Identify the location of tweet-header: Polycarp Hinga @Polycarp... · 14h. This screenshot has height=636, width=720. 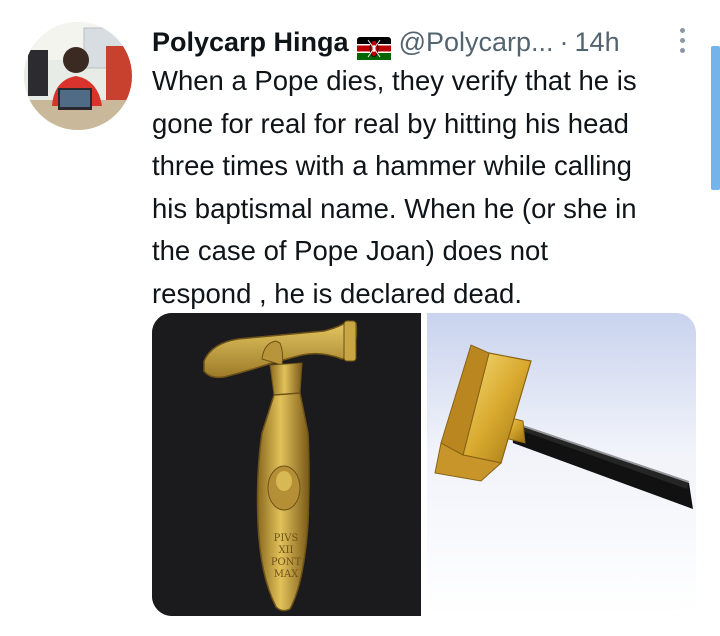
(386, 42).